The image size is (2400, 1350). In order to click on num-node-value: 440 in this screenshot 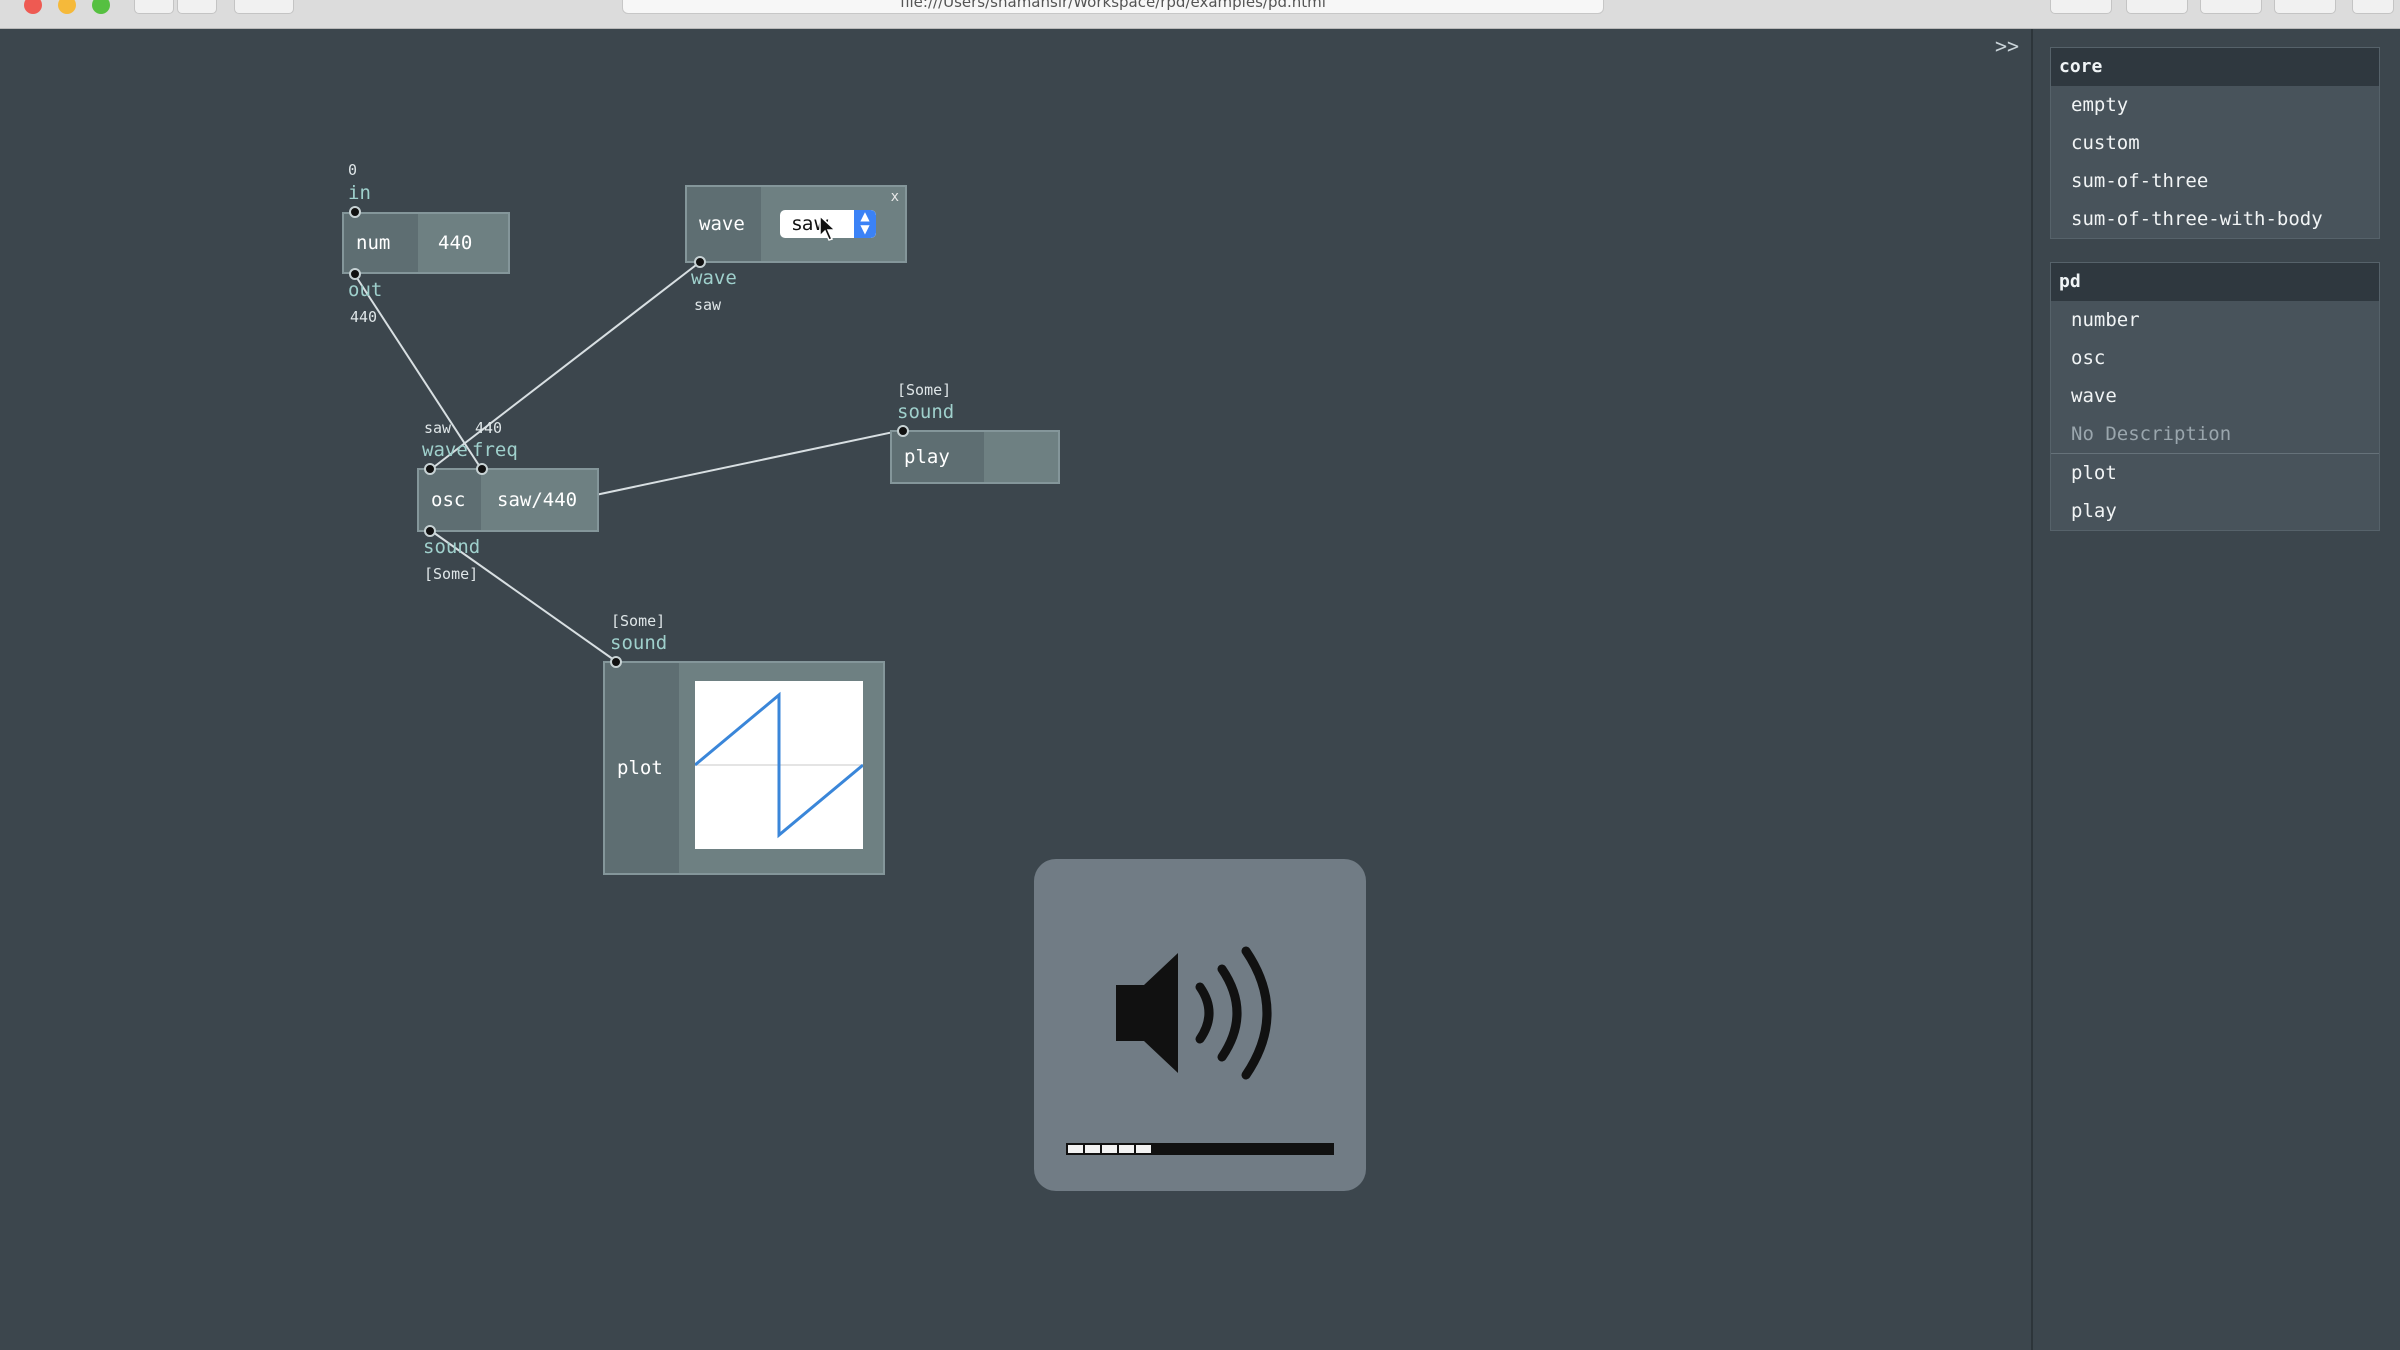, I will do `click(455, 243)`.